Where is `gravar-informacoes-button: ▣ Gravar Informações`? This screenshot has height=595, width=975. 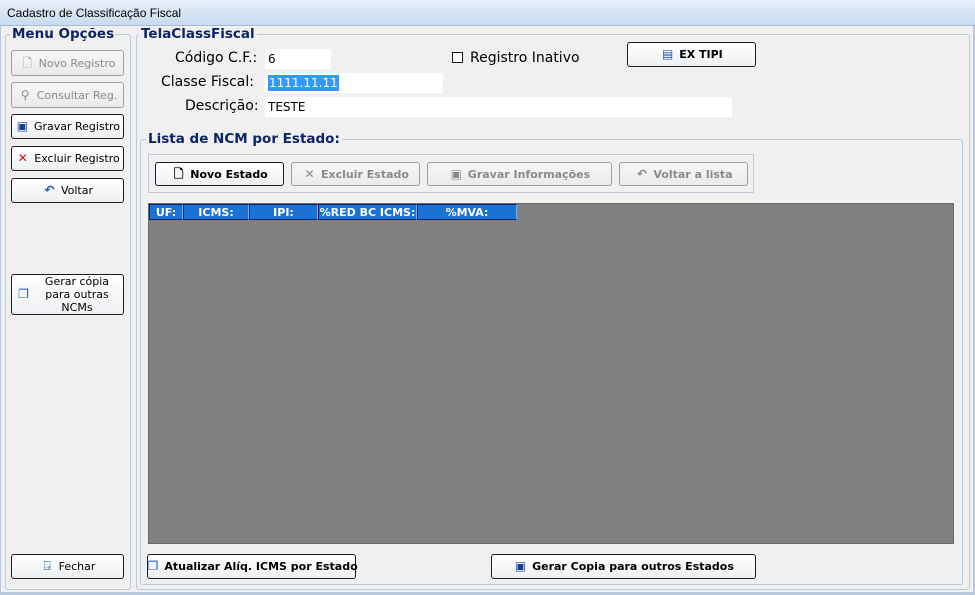 gravar-informacoes-button: ▣ Gravar Informações is located at coordinates (519, 174).